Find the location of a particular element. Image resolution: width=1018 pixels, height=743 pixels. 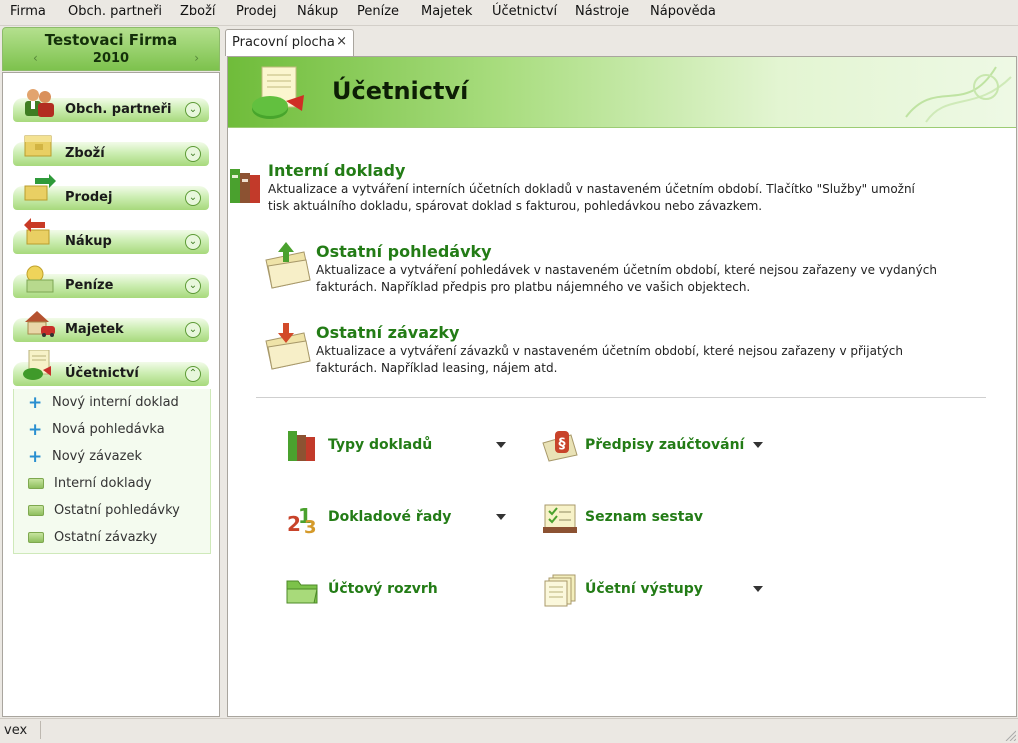

tool-label: Seznam sestav is located at coordinates (644, 517).